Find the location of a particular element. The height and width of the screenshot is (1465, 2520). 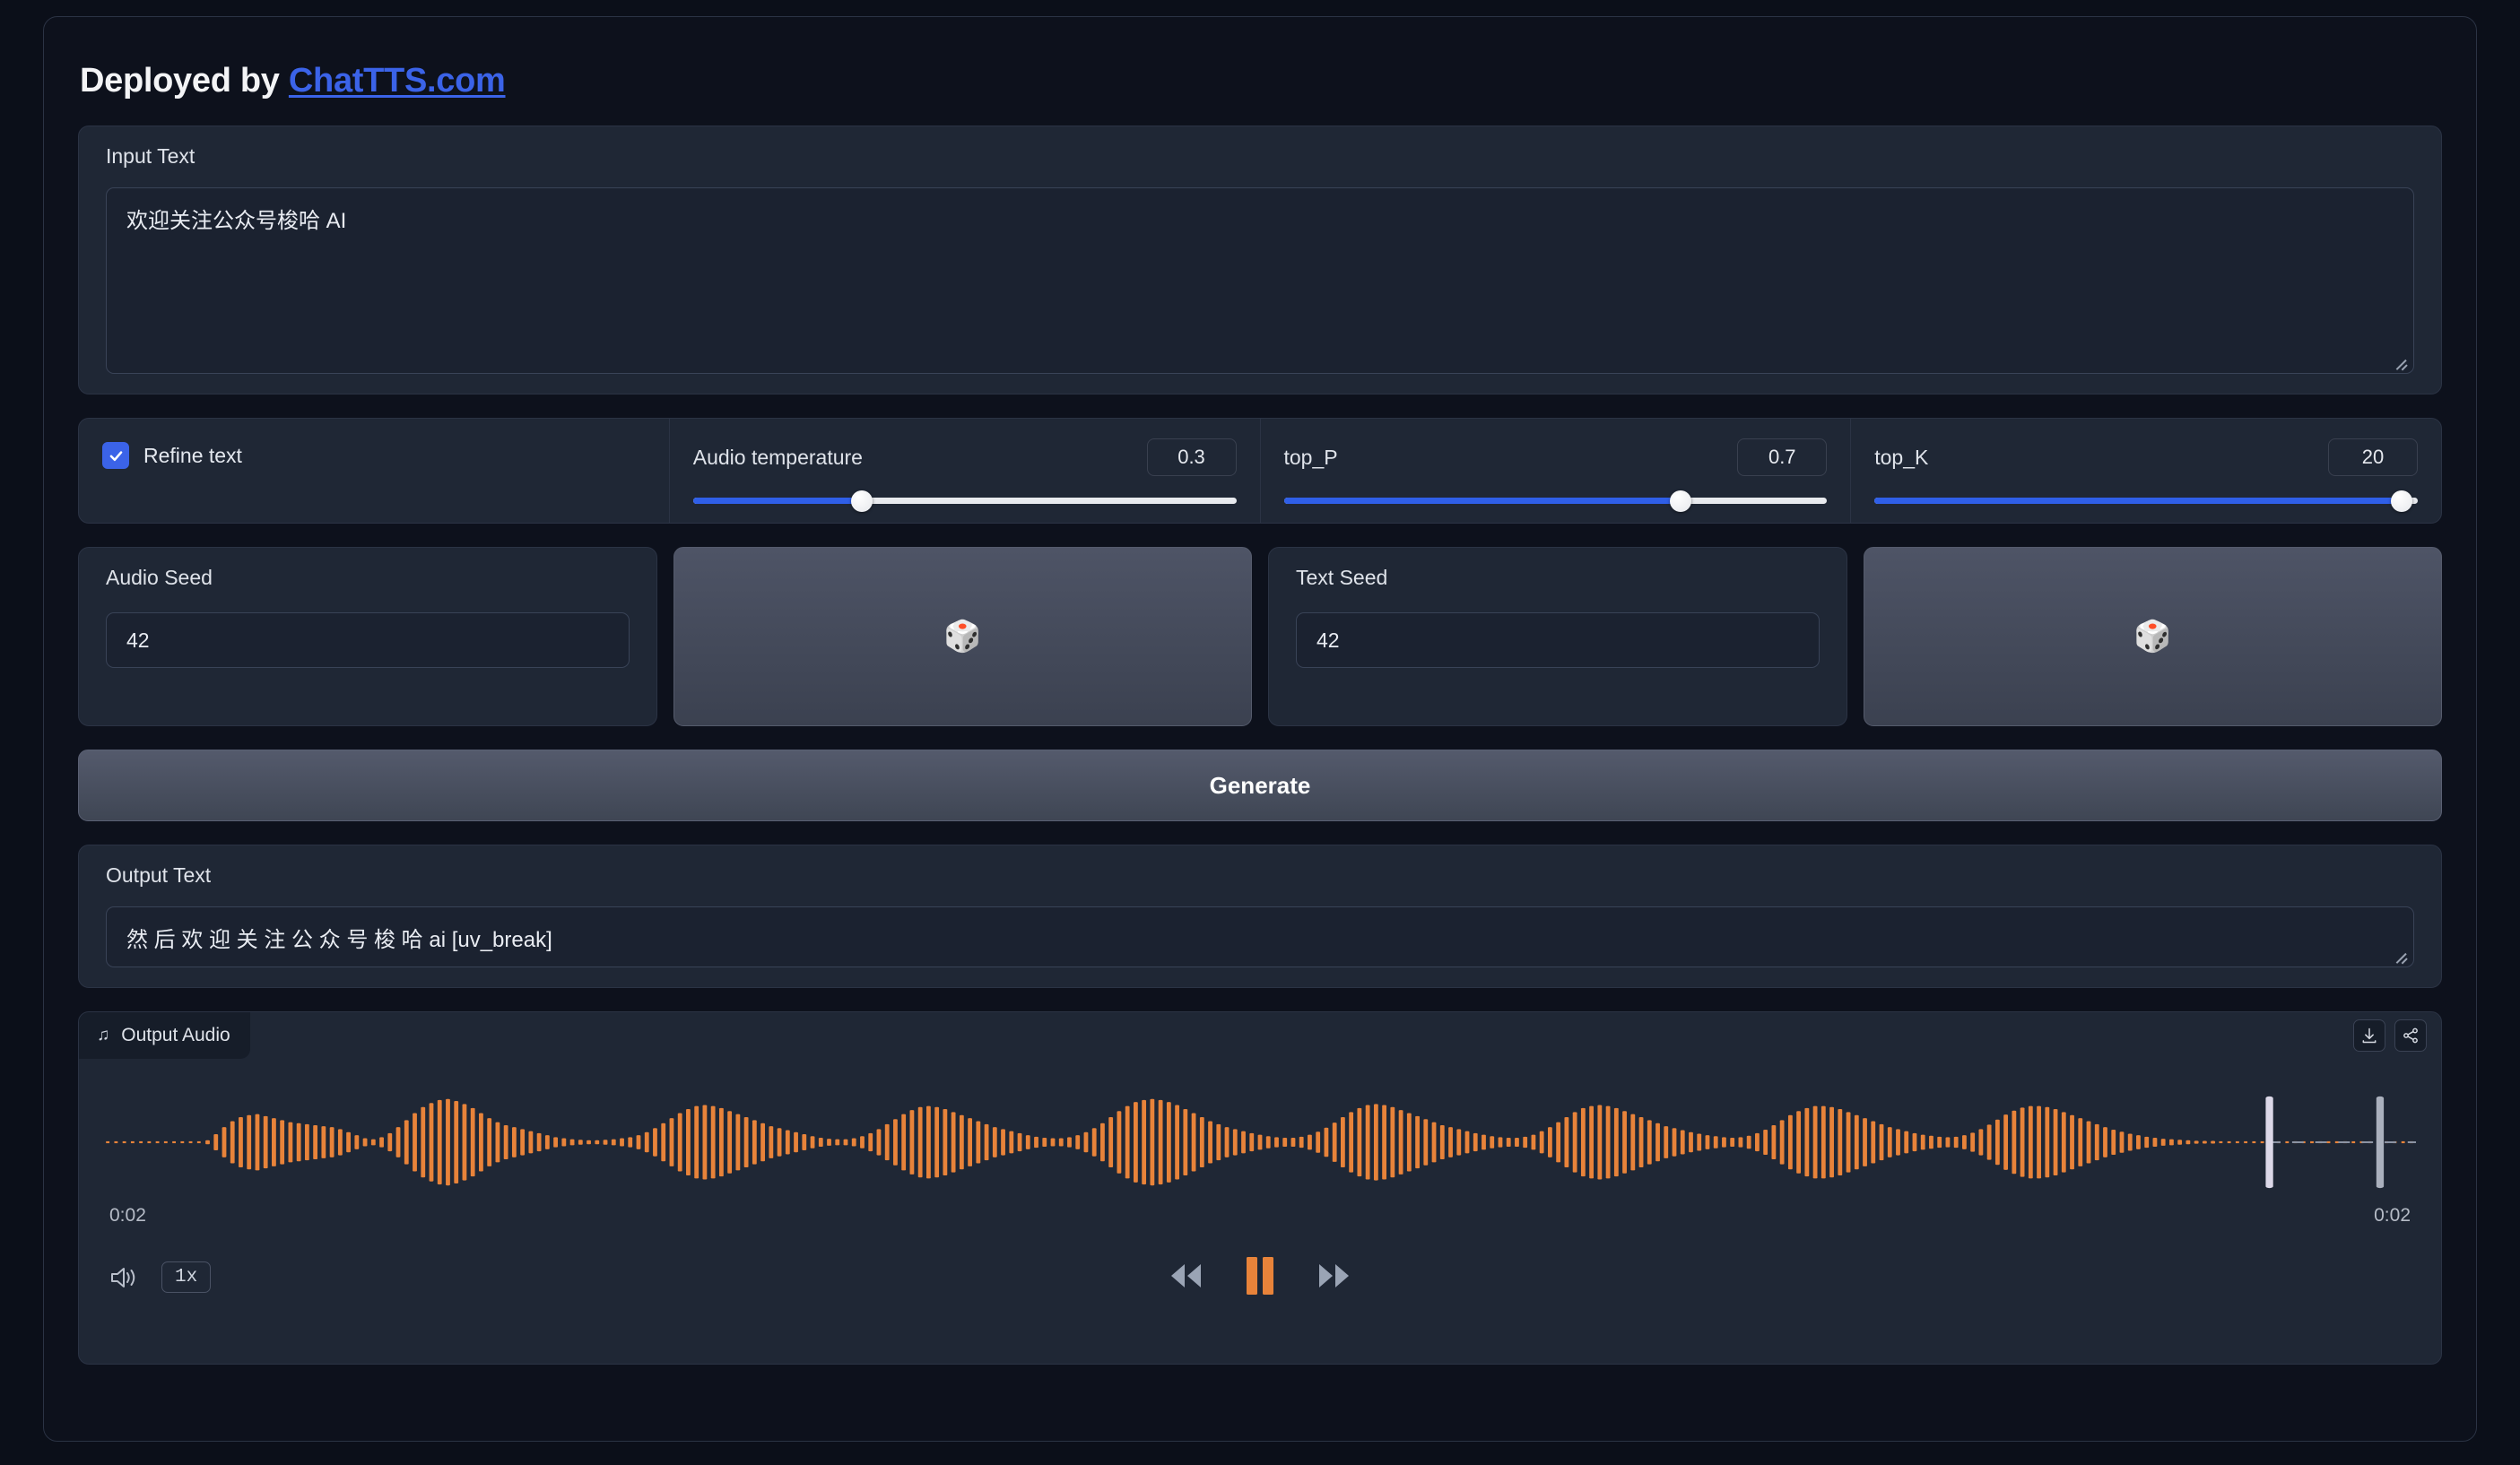

audio-seed-randomize-button: 🎲 is located at coordinates (962, 636).